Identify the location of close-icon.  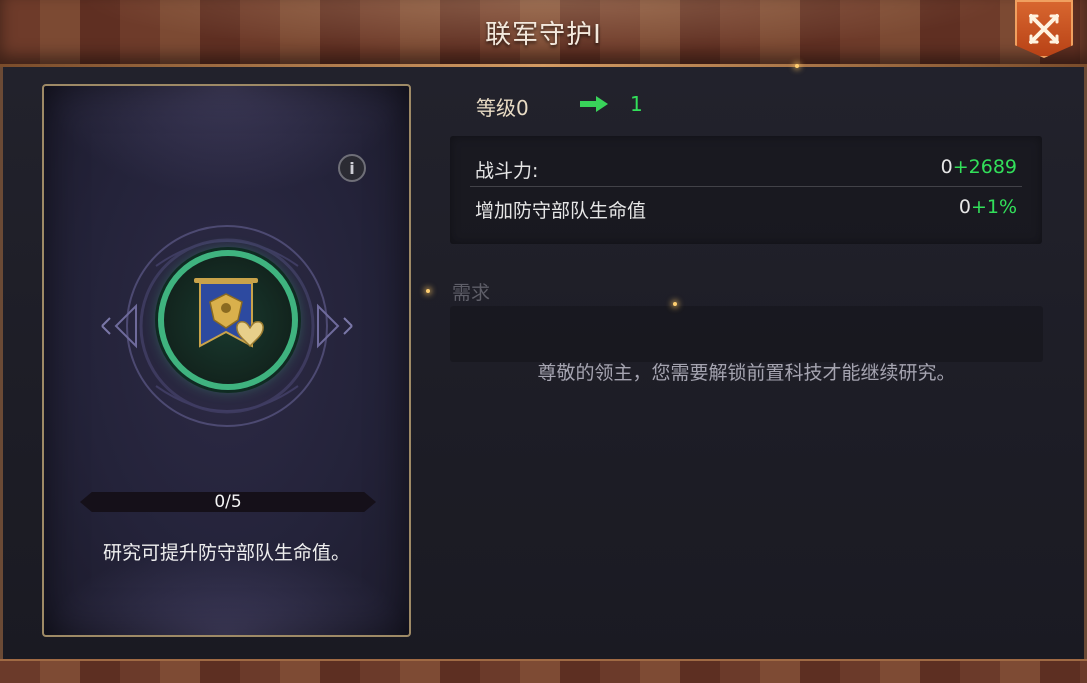
(1044, 29).